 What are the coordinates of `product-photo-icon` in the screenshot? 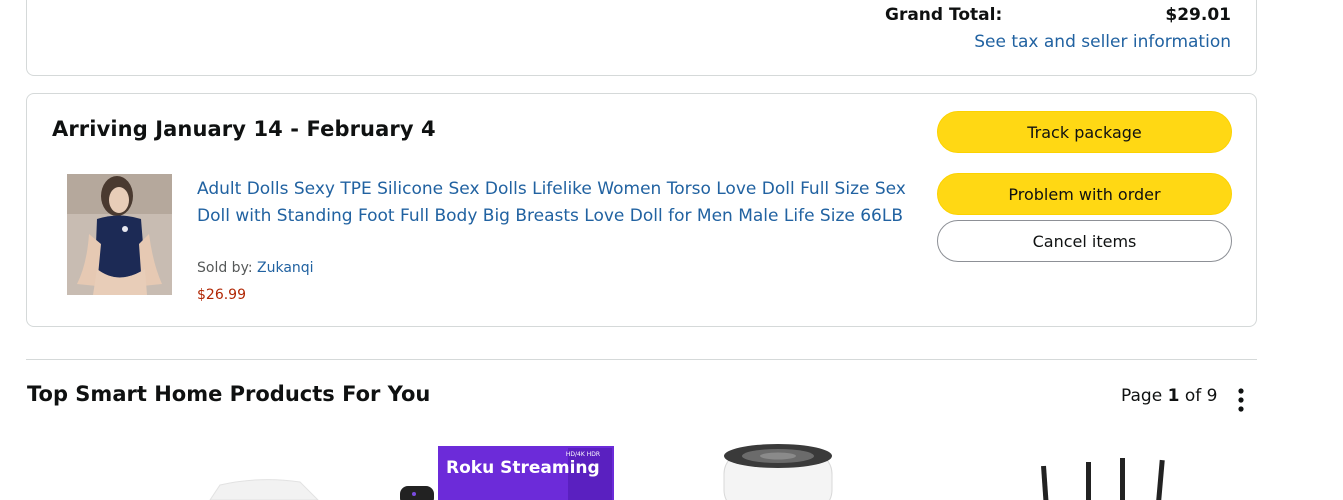 It's located at (119, 234).